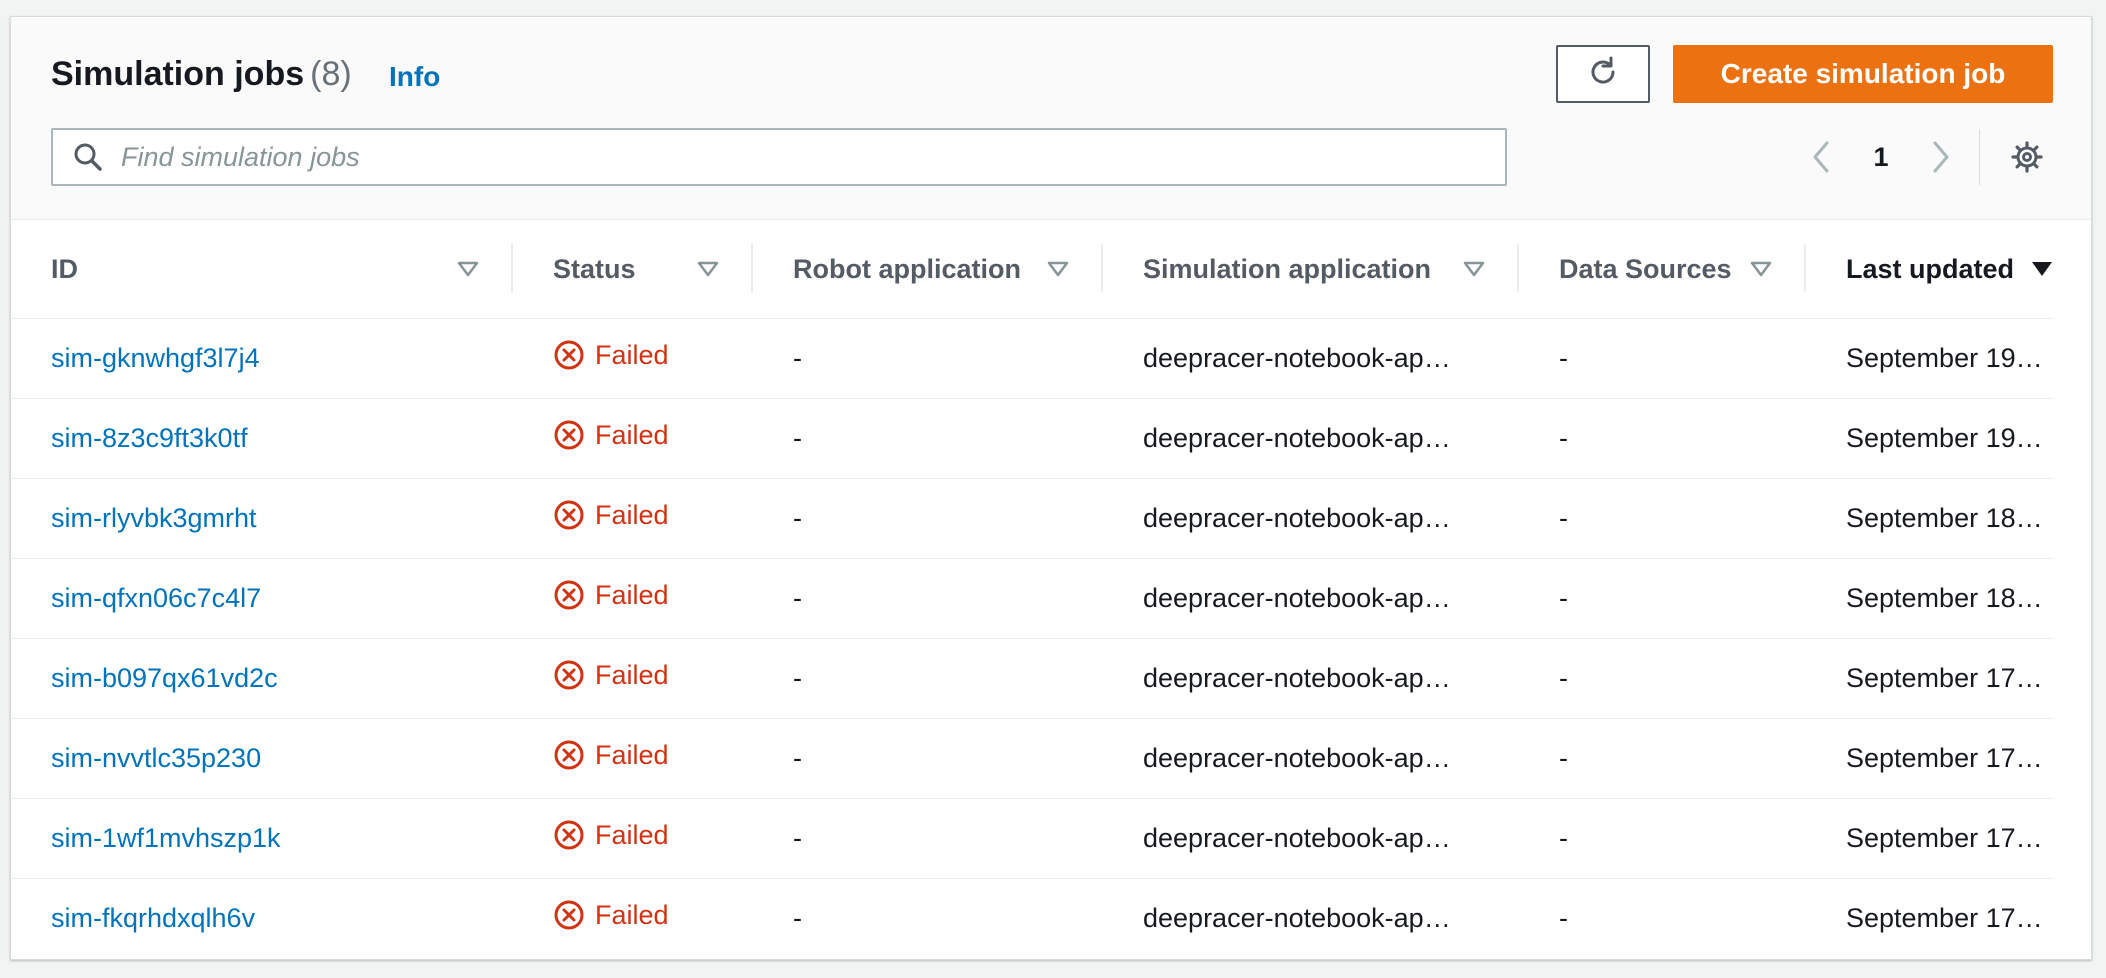 The height and width of the screenshot is (978, 2106). I want to click on gear-icon, so click(2027, 157).